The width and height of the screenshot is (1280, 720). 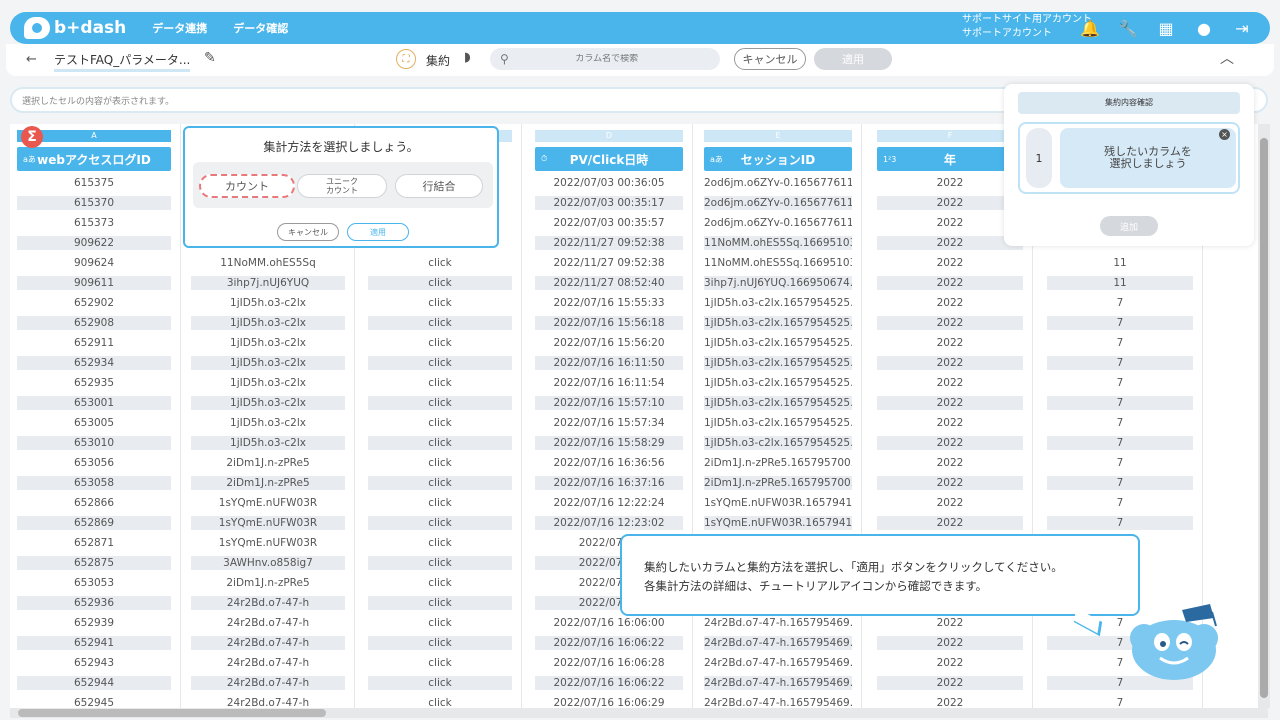 What do you see at coordinates (94, 203) in the screenshot?
I see `table-cell: 615370` at bounding box center [94, 203].